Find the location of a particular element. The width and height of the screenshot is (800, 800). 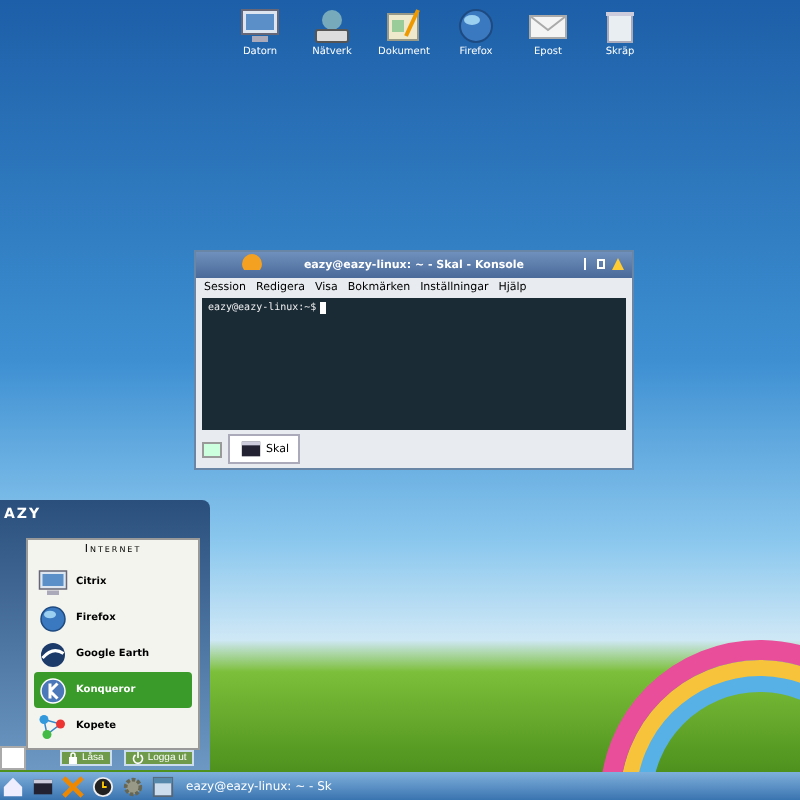

cursor is located at coordinates (323, 308).